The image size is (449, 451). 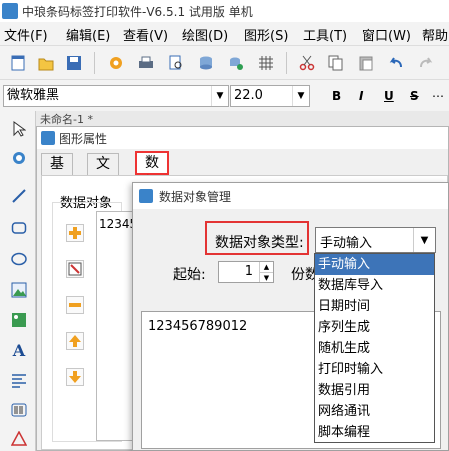 What do you see at coordinates (396, 63) in the screenshot?
I see `undo-icon` at bounding box center [396, 63].